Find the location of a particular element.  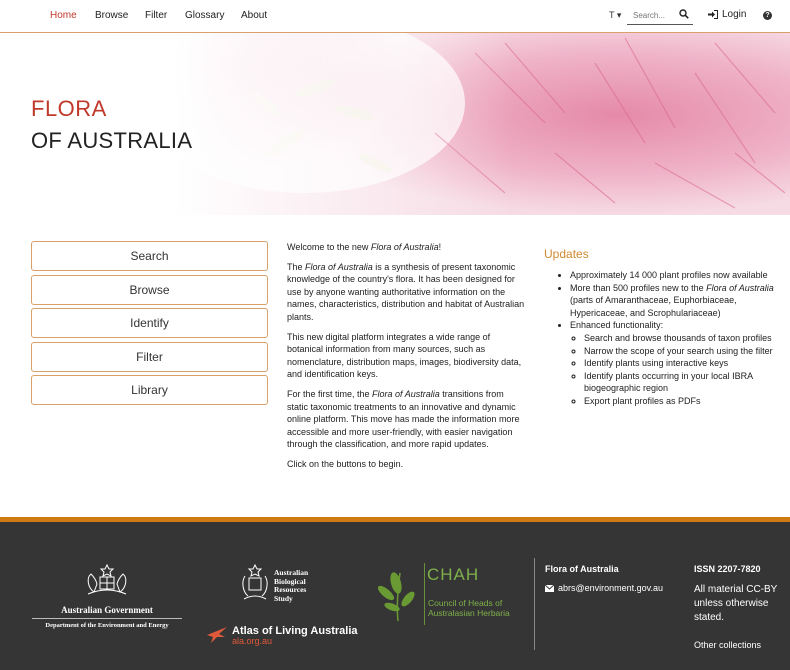

chah-sub-line: Australasian Herbaria is located at coordinates (469, 613).